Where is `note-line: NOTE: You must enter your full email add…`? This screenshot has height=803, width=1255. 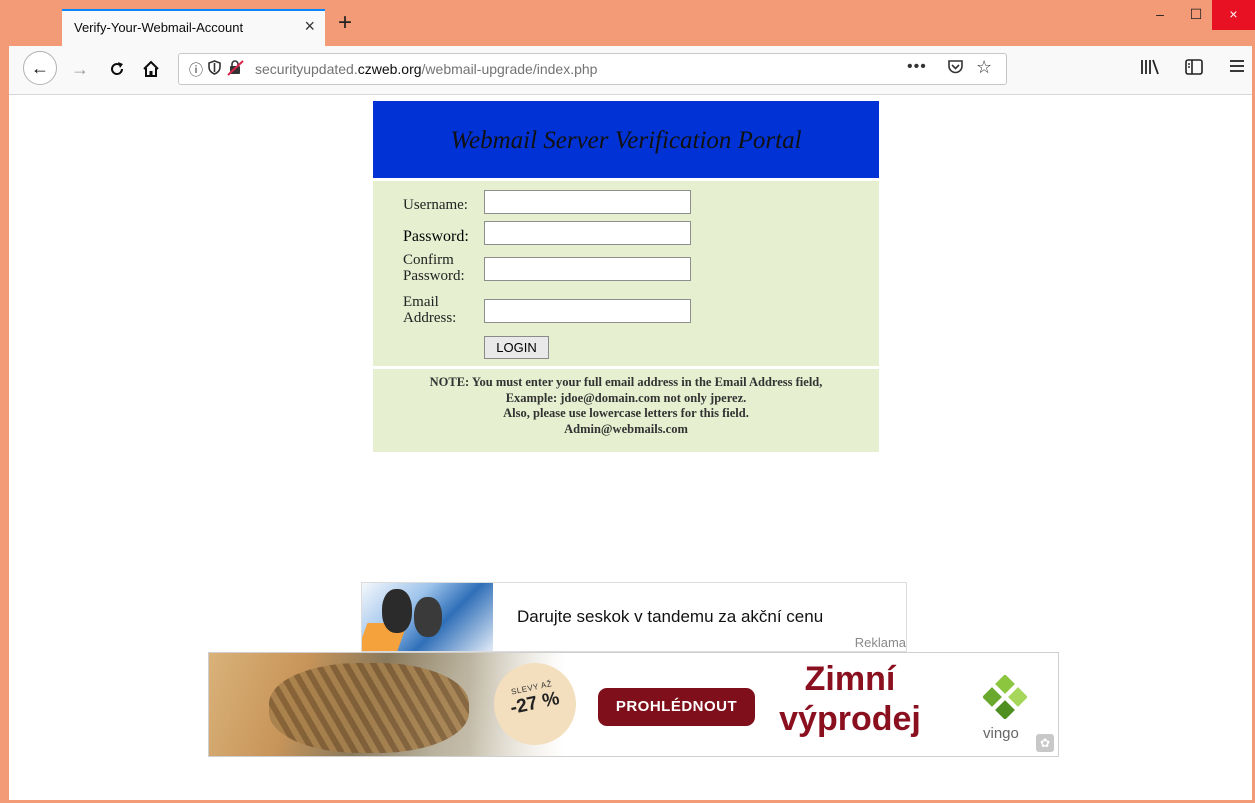
note-line: NOTE: You must enter your full email add… is located at coordinates (626, 382).